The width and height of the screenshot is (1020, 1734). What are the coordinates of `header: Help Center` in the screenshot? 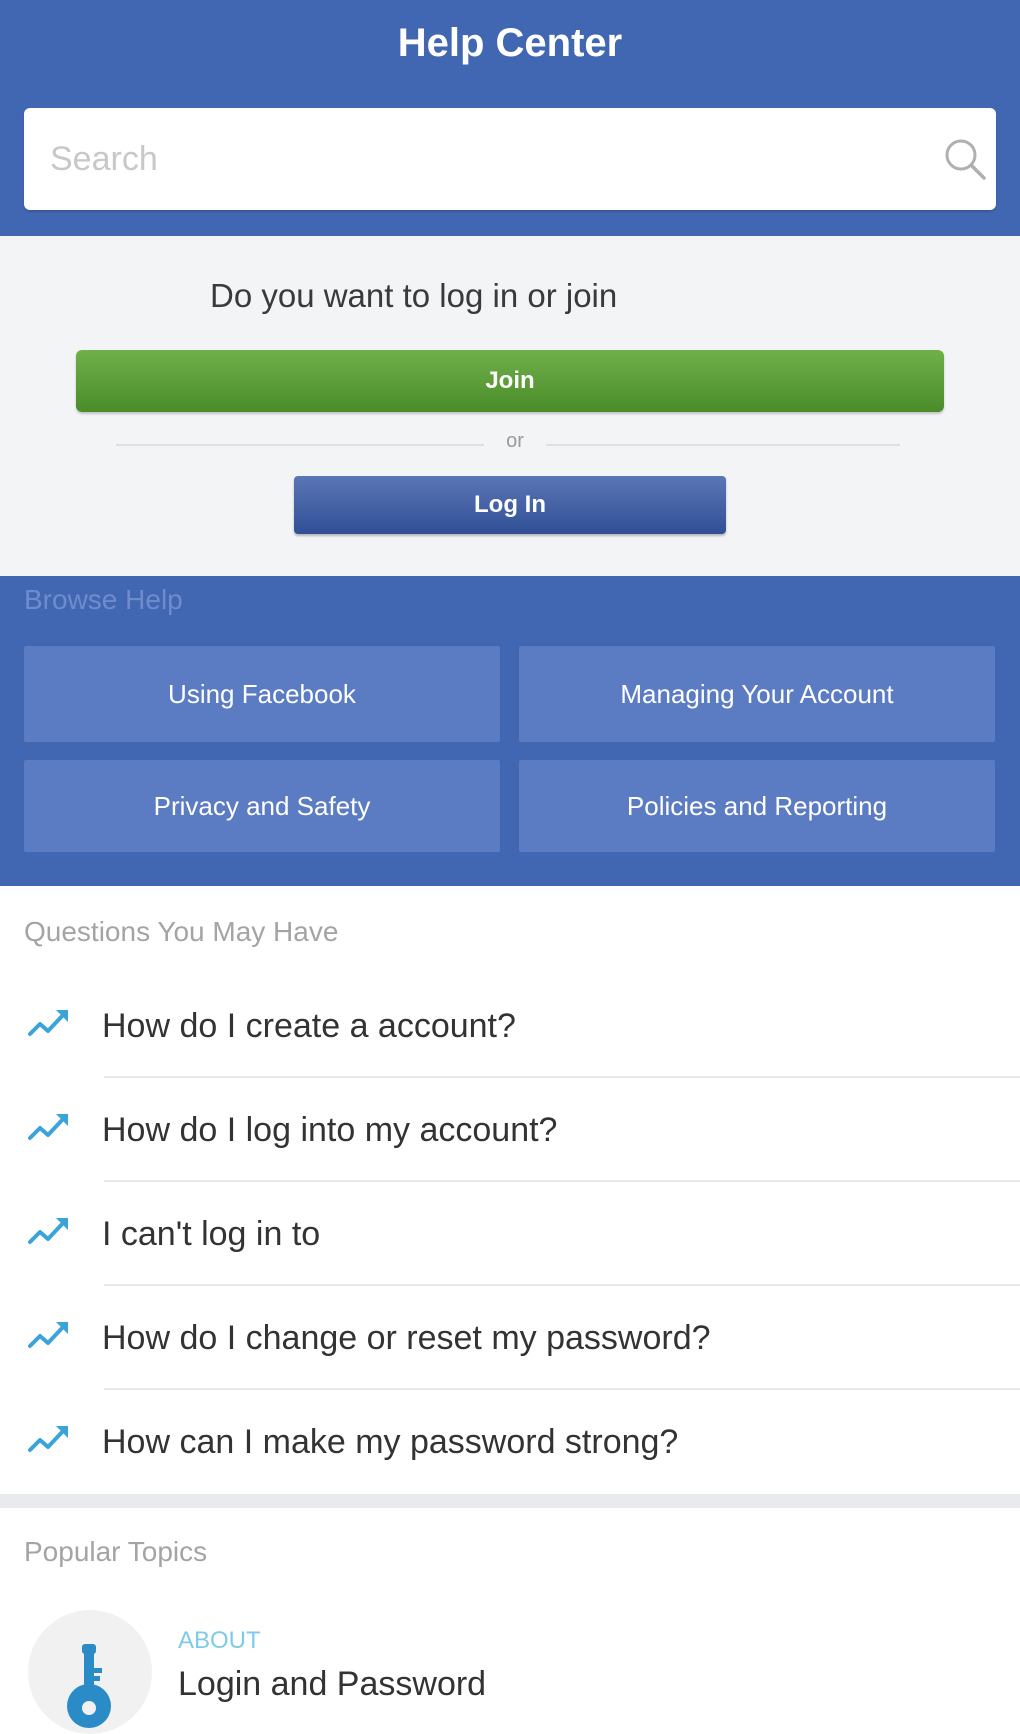 It's located at (510, 118).